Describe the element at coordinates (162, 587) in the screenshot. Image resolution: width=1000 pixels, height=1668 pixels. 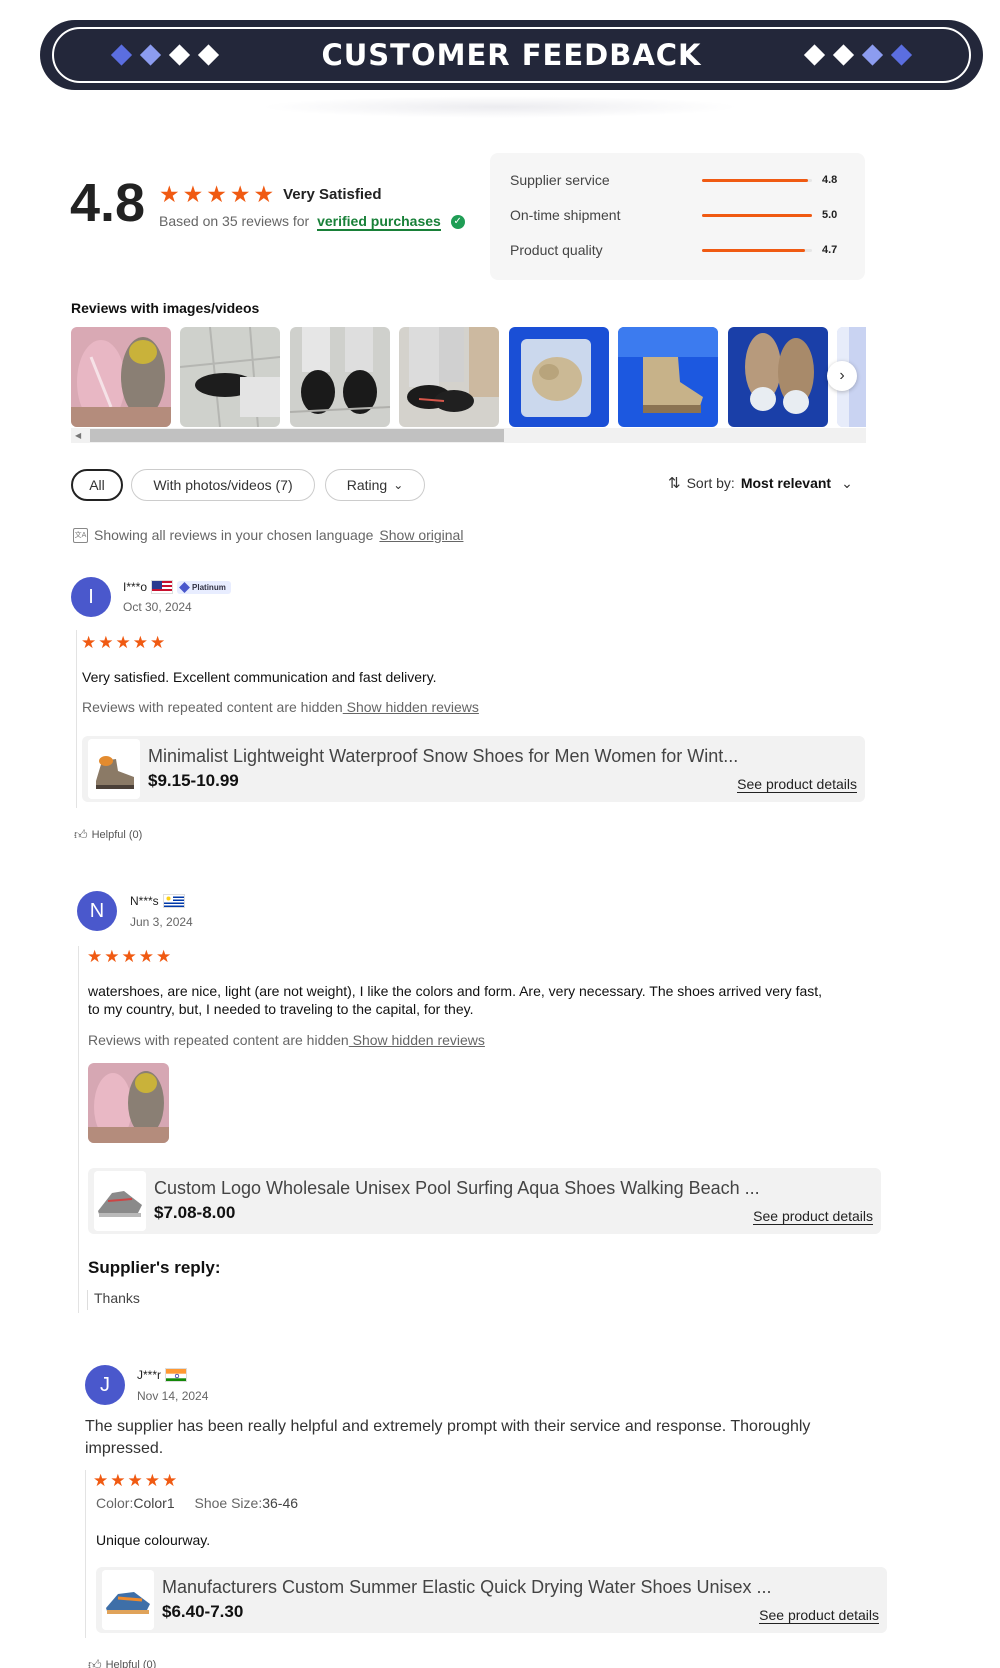
I see `us-flag-icon` at that location.